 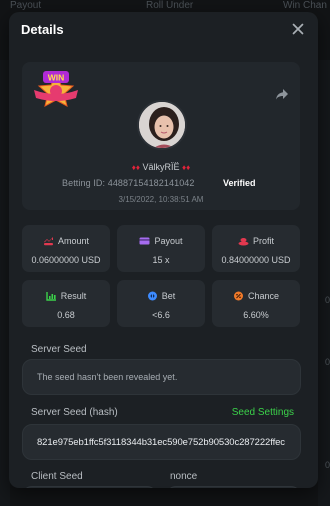 What do you see at coordinates (161, 315) in the screenshot?
I see `stat-value: <6.6` at bounding box center [161, 315].